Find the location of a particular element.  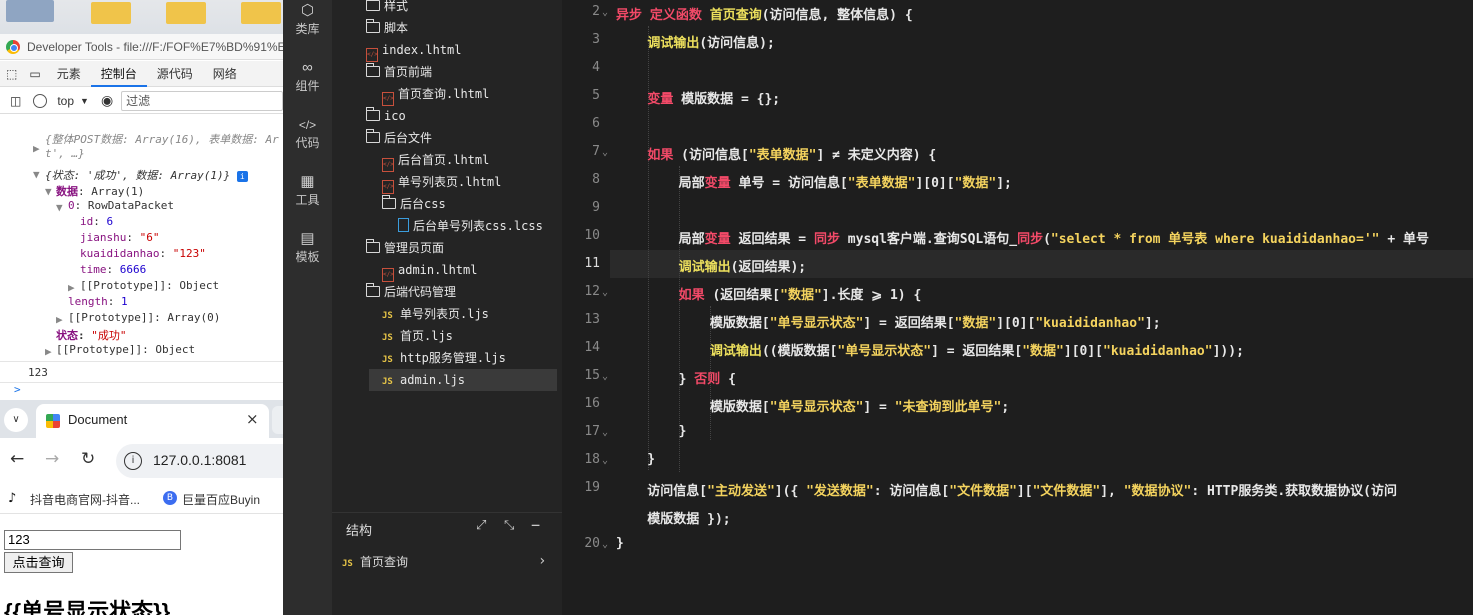

sidebar-toggle-icon: ◫ is located at coordinates (15, 101).